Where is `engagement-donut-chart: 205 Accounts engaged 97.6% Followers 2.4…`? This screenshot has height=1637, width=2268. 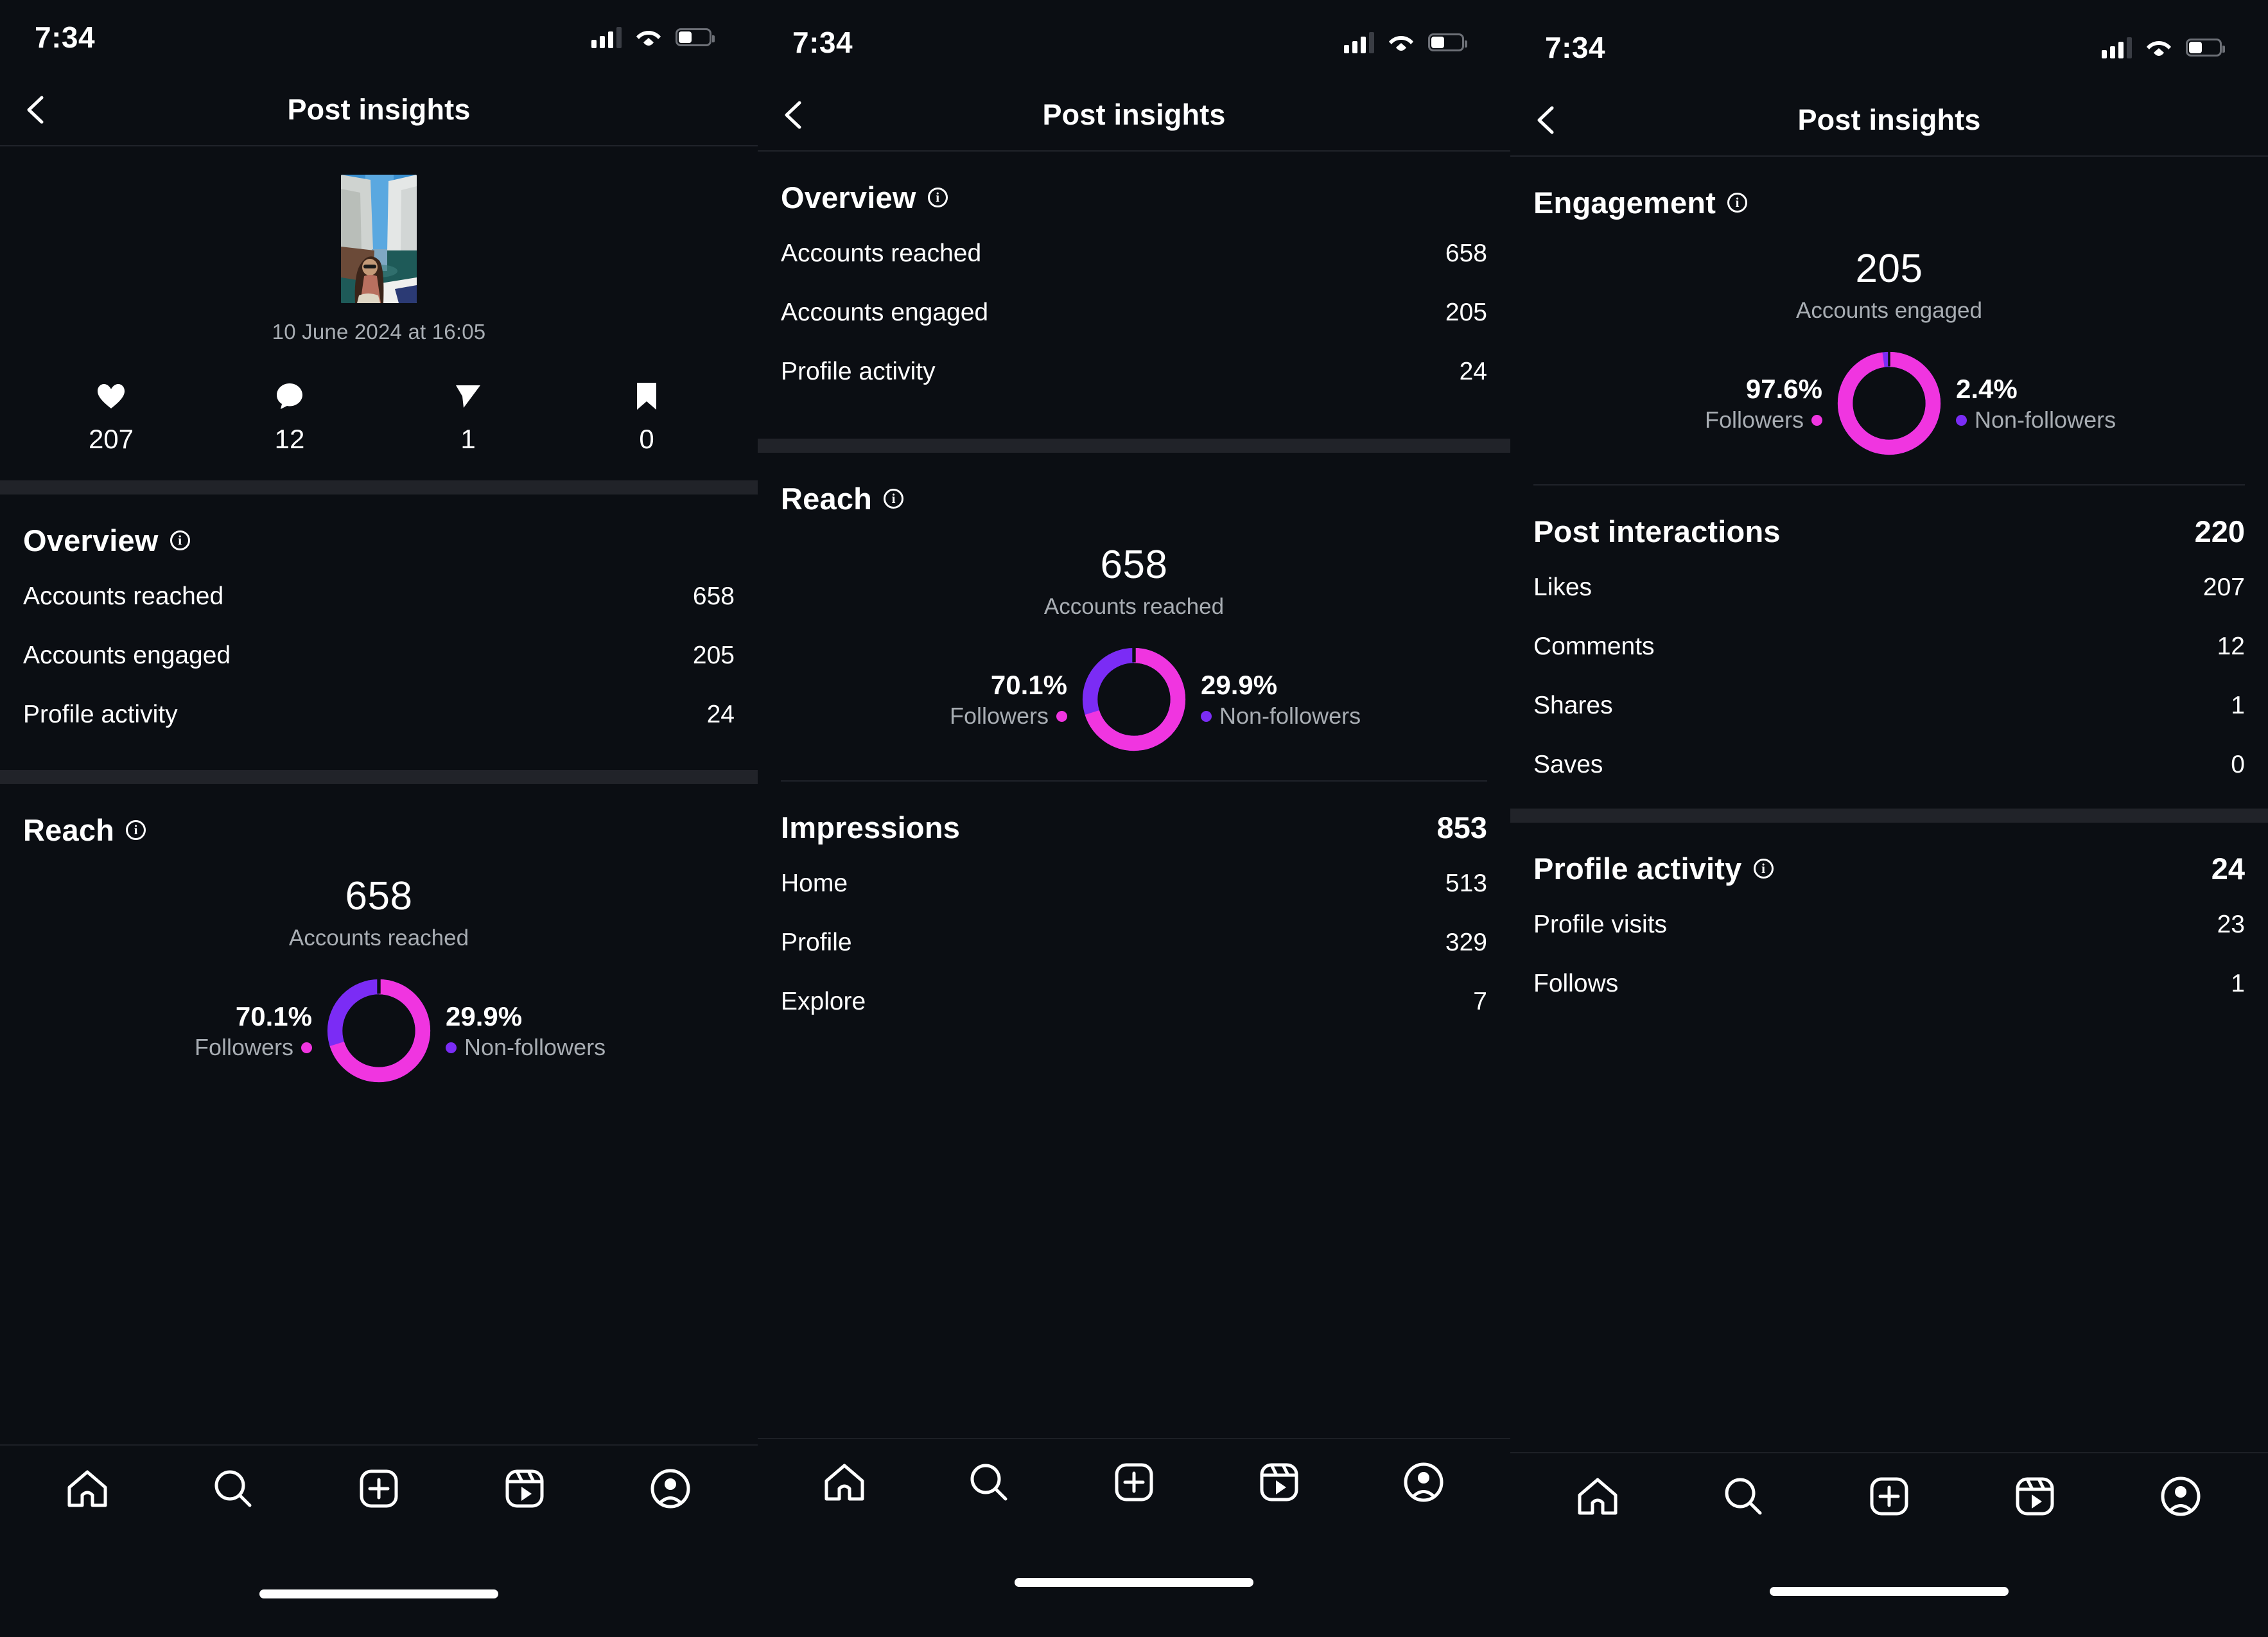 engagement-donut-chart: 205 Accounts engaged 97.6% Followers 2.4… is located at coordinates (1889, 352).